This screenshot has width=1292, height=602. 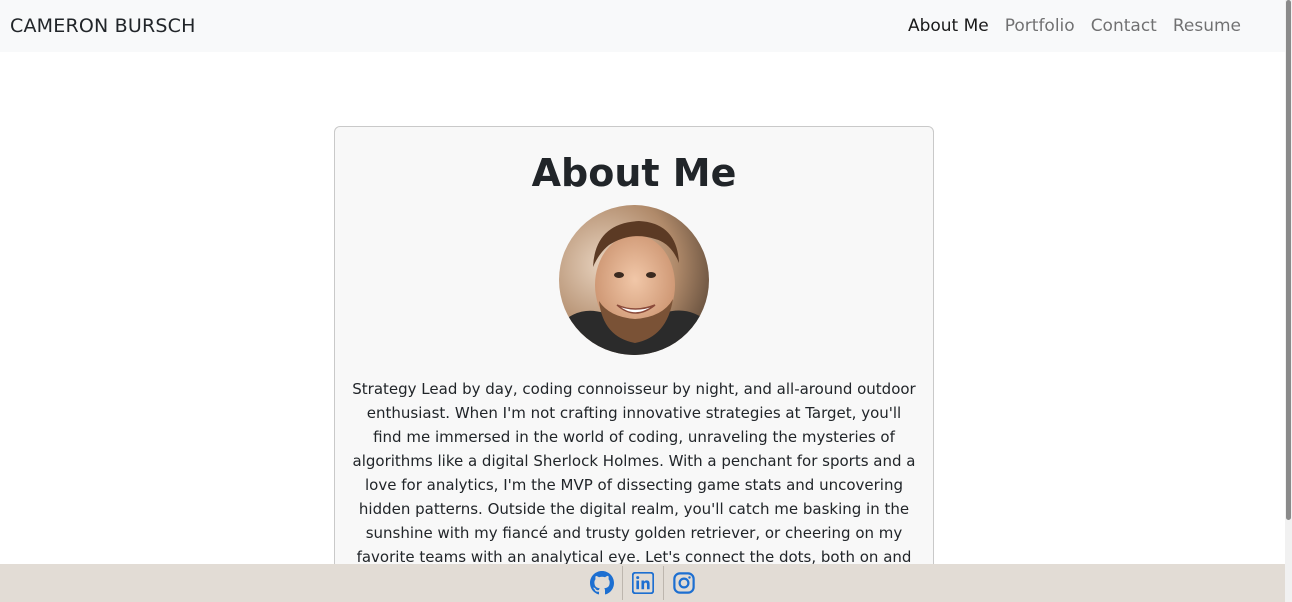 I want to click on nav-link-contact: Contact, so click(x=1124, y=26).